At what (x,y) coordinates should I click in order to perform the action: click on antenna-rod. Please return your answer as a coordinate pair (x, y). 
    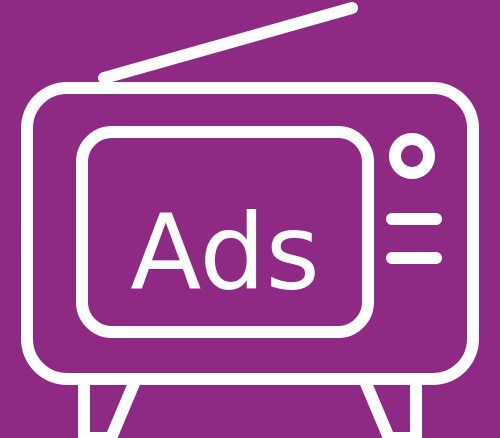
    Looking at the image, I should click on (228, 43).